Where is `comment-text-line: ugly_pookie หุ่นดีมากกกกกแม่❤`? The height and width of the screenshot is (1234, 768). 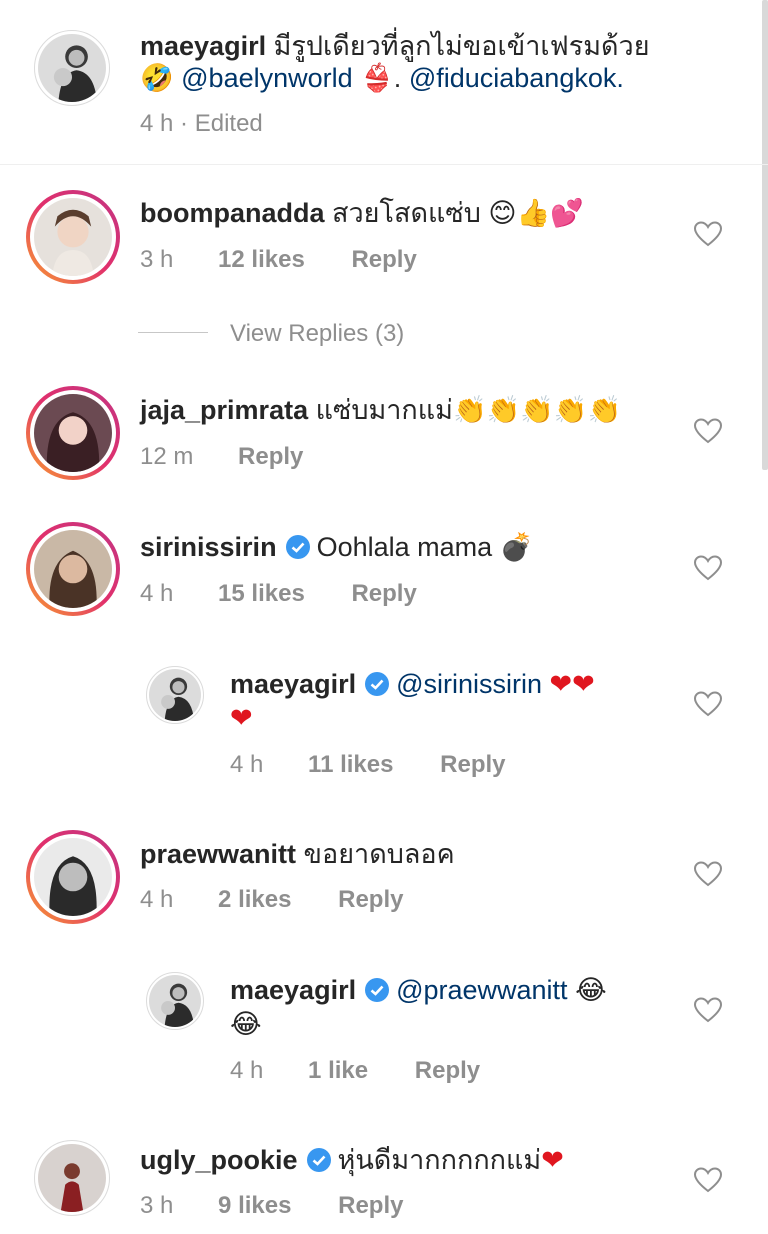 comment-text-line: ugly_pookie หุ่นดีมากกกกกแม่❤ is located at coordinates (352, 1160).